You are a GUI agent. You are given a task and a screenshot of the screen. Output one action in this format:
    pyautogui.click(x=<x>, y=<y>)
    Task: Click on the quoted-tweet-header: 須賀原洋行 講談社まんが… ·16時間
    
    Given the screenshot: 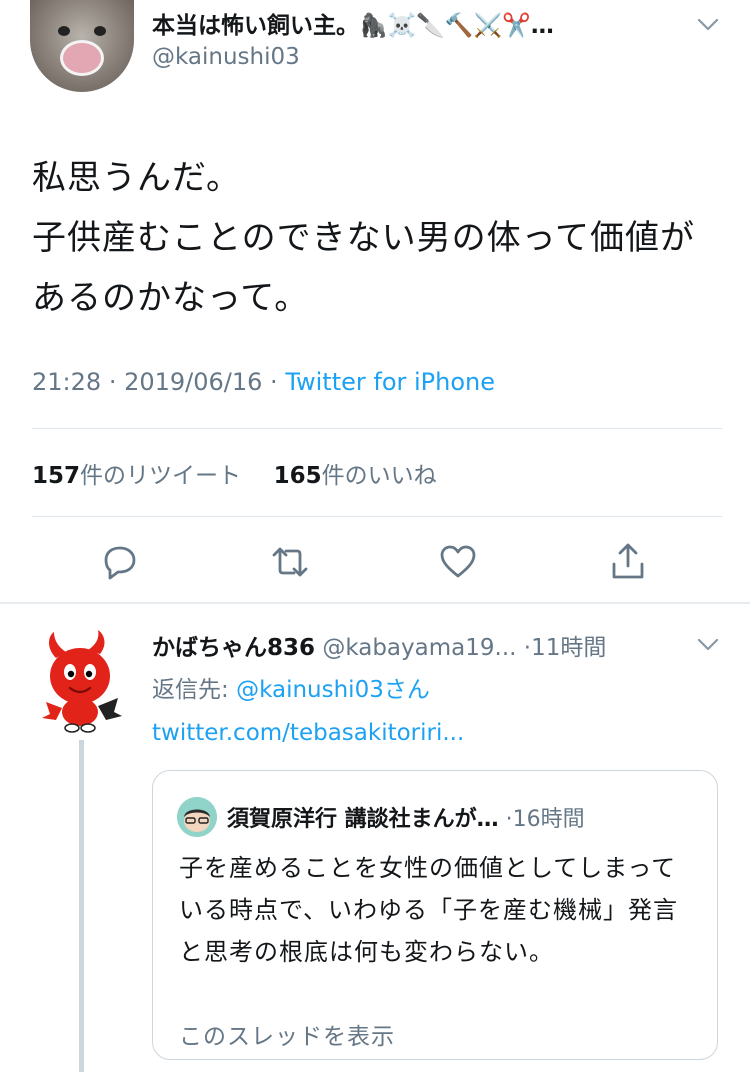 What is the action you would take?
    pyautogui.click(x=406, y=817)
    